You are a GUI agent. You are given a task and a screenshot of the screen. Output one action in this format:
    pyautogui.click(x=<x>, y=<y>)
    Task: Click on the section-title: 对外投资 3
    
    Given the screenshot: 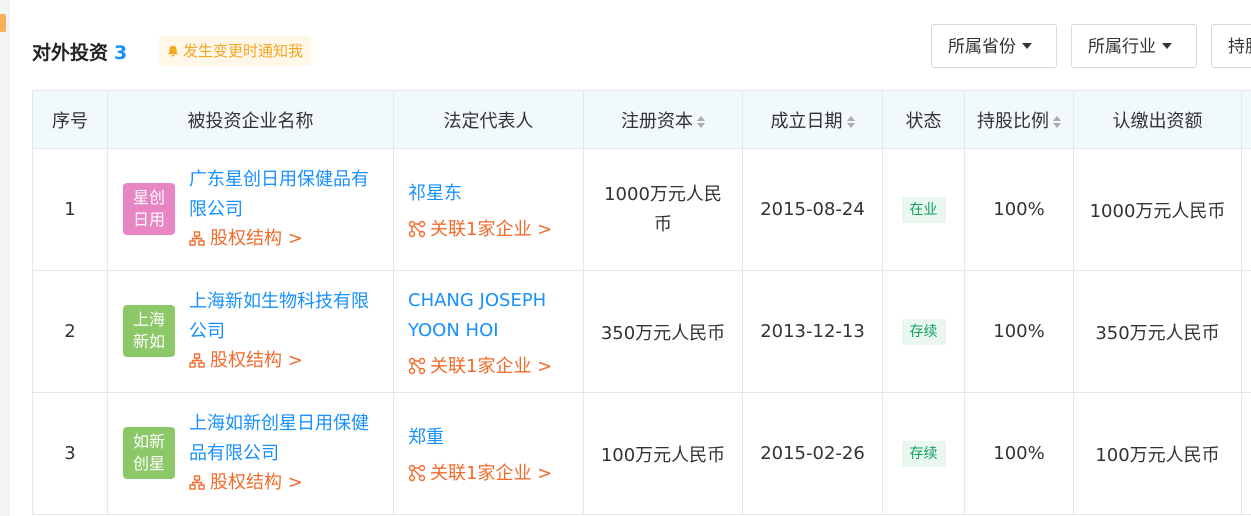 What is the action you would take?
    pyautogui.click(x=79, y=51)
    